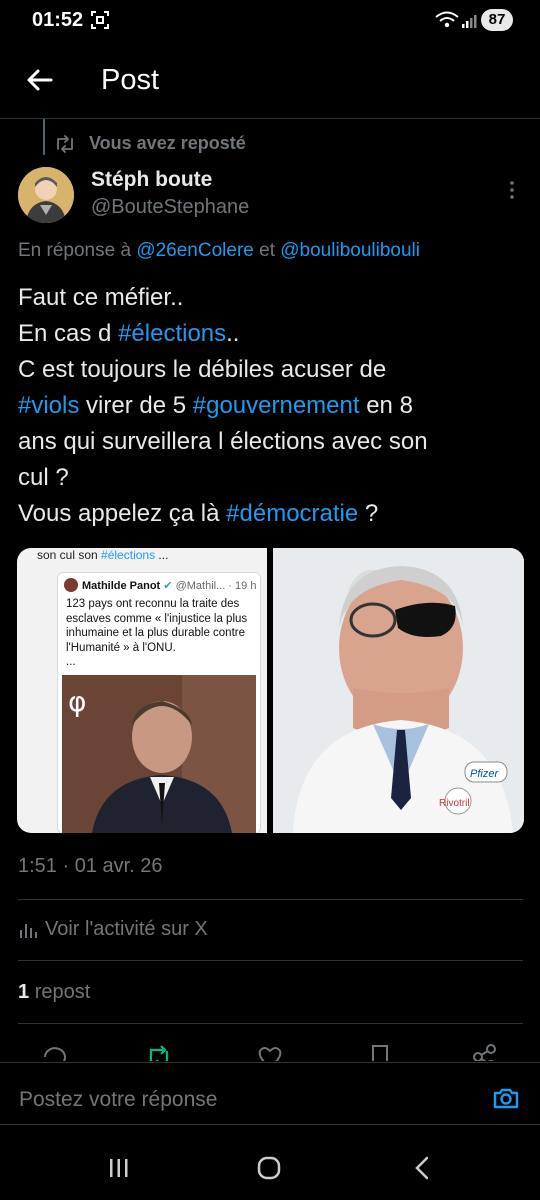 This screenshot has width=540, height=1200. What do you see at coordinates (65, 144) in the screenshot?
I see `repost-icon` at bounding box center [65, 144].